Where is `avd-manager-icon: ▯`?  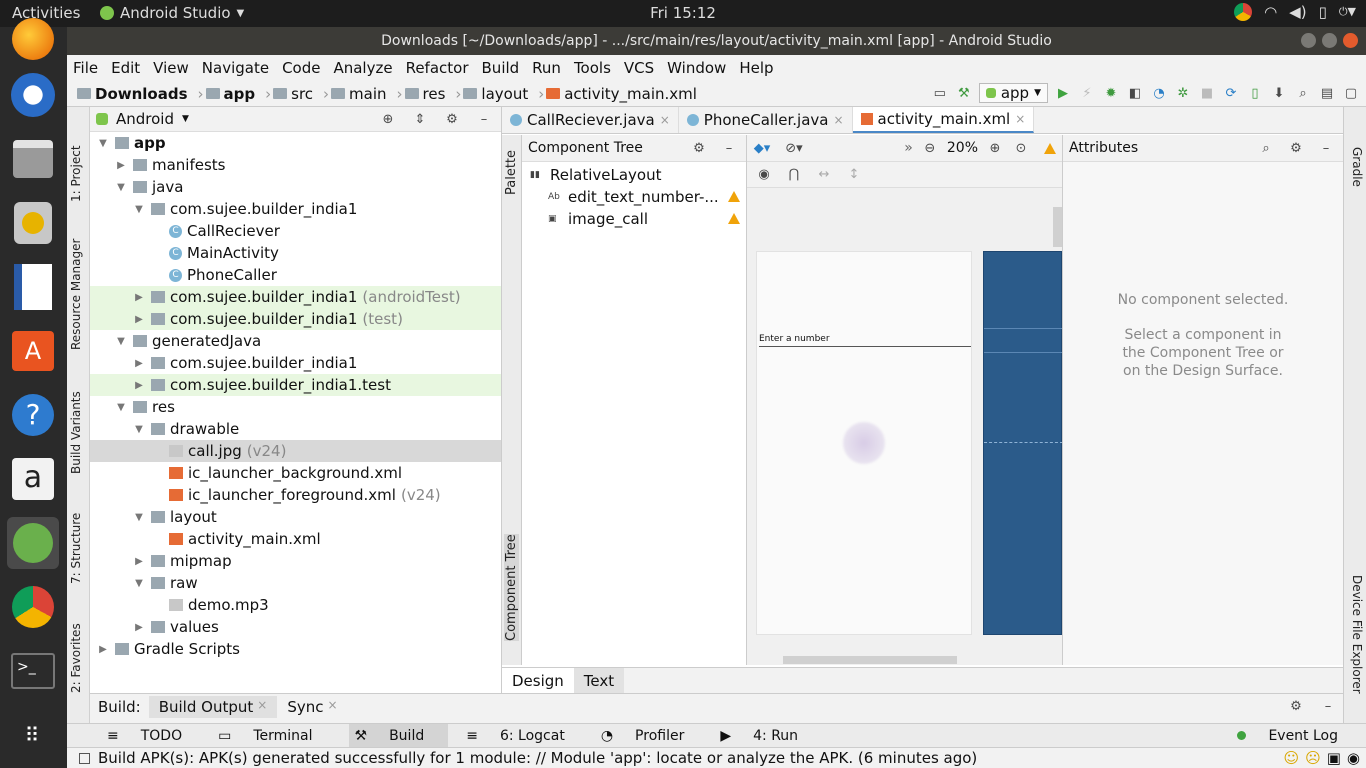 avd-manager-icon: ▯ is located at coordinates (1255, 93).